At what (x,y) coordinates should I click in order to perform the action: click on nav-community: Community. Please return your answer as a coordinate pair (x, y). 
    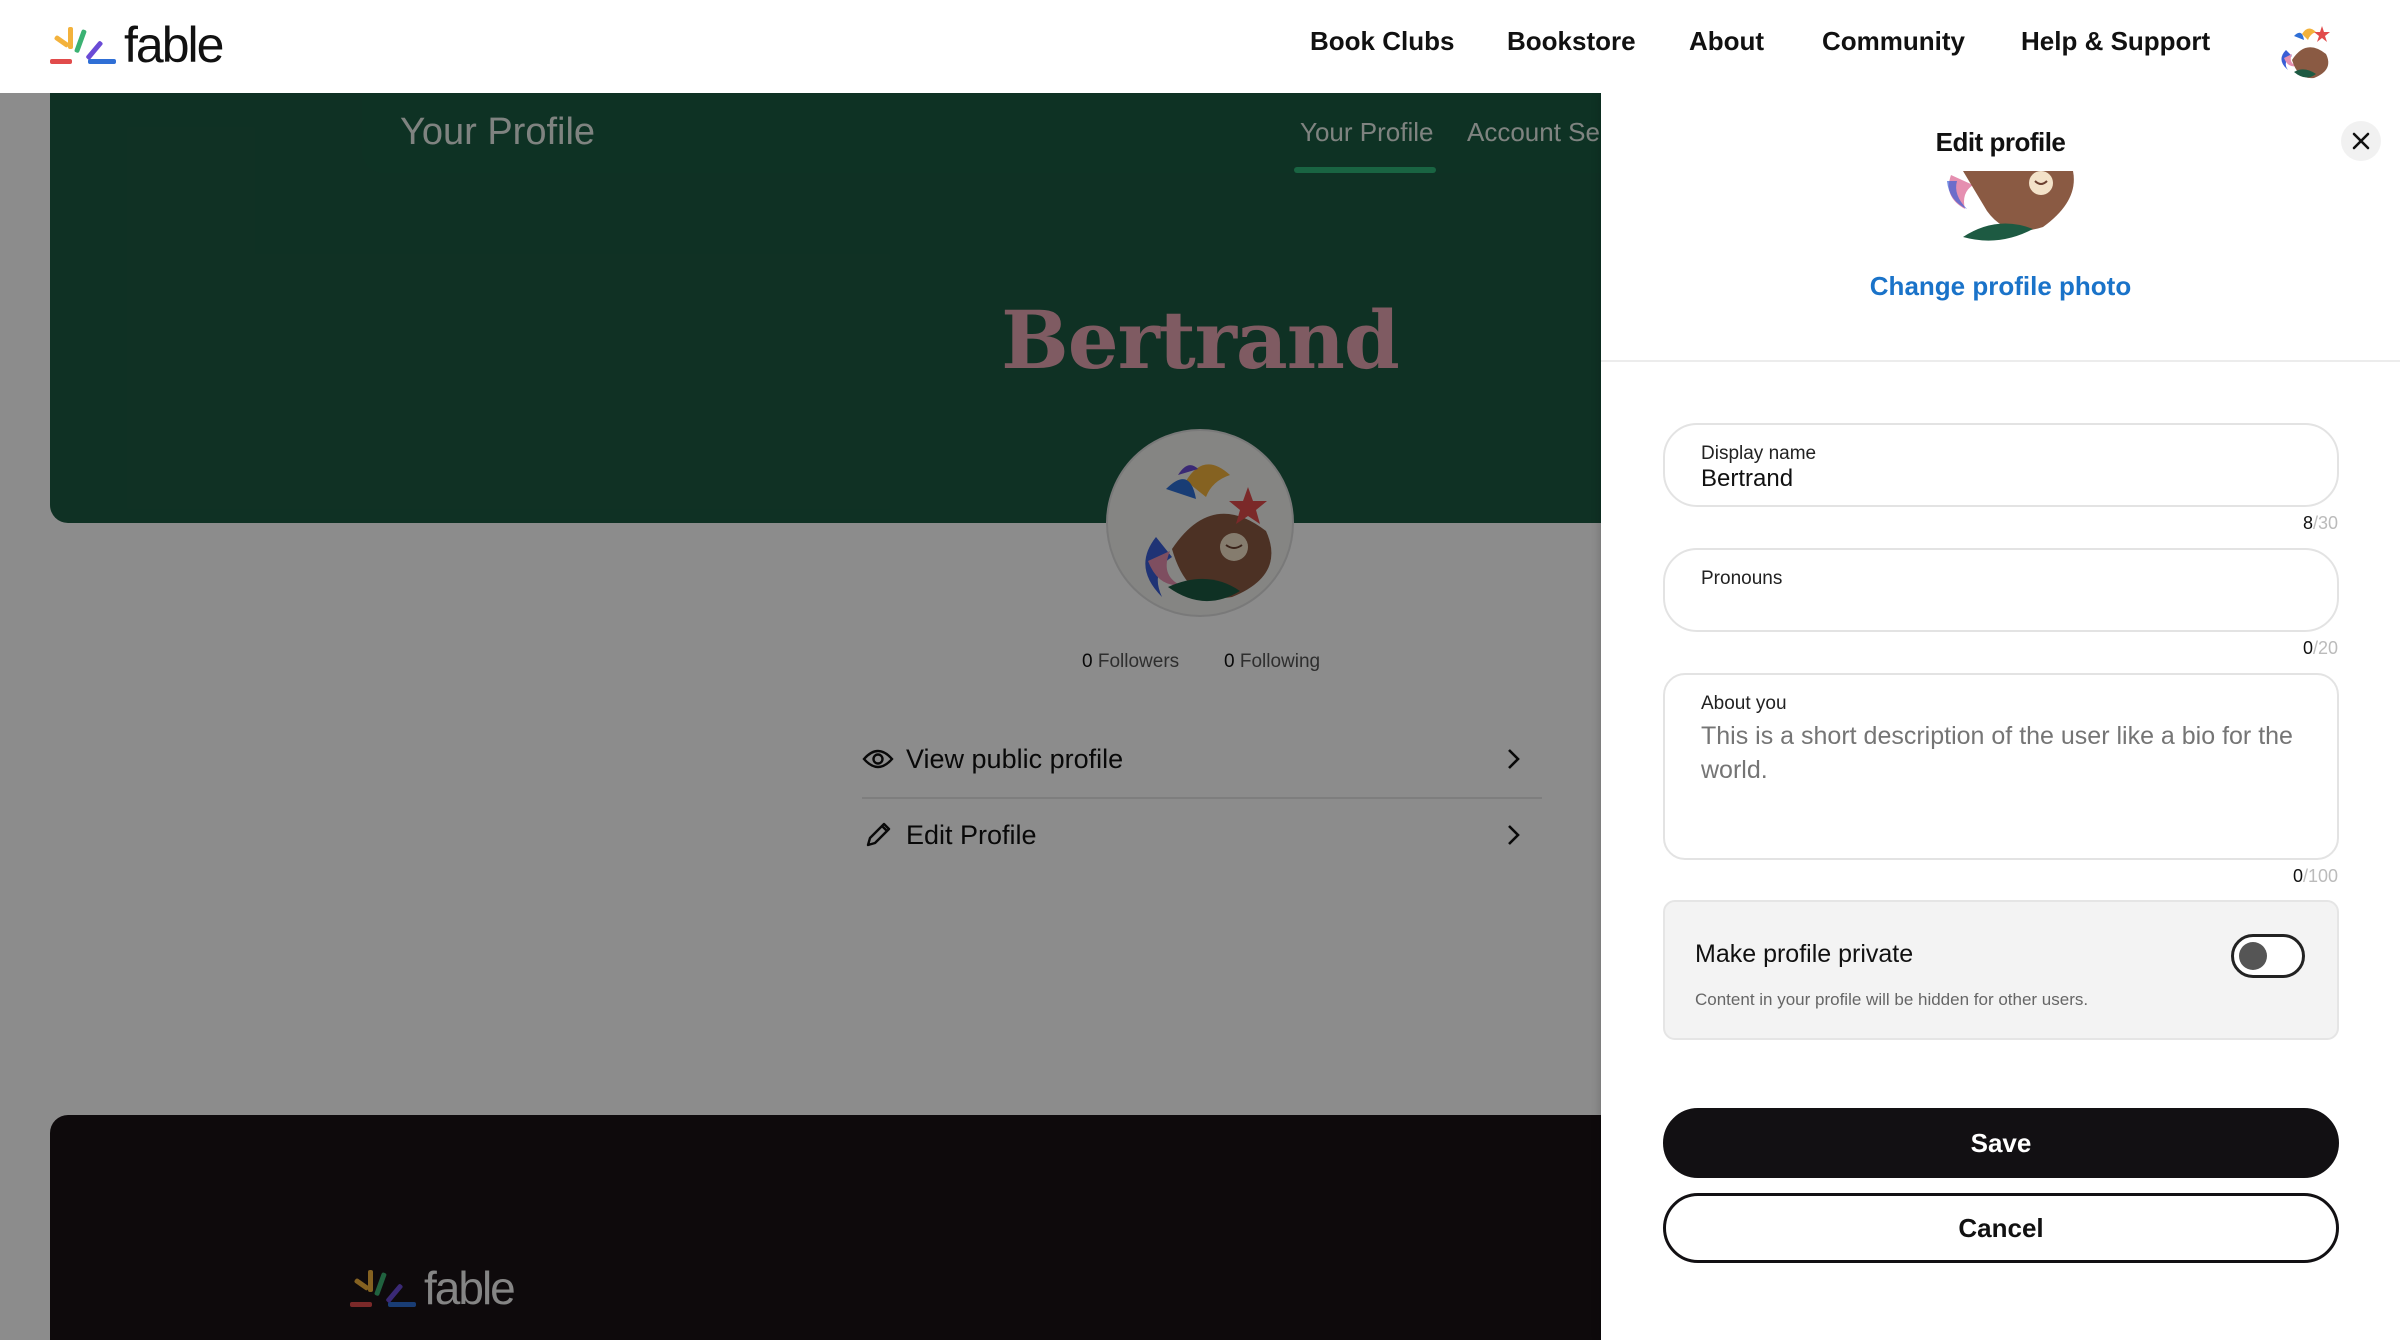
    Looking at the image, I should click on (1893, 41).